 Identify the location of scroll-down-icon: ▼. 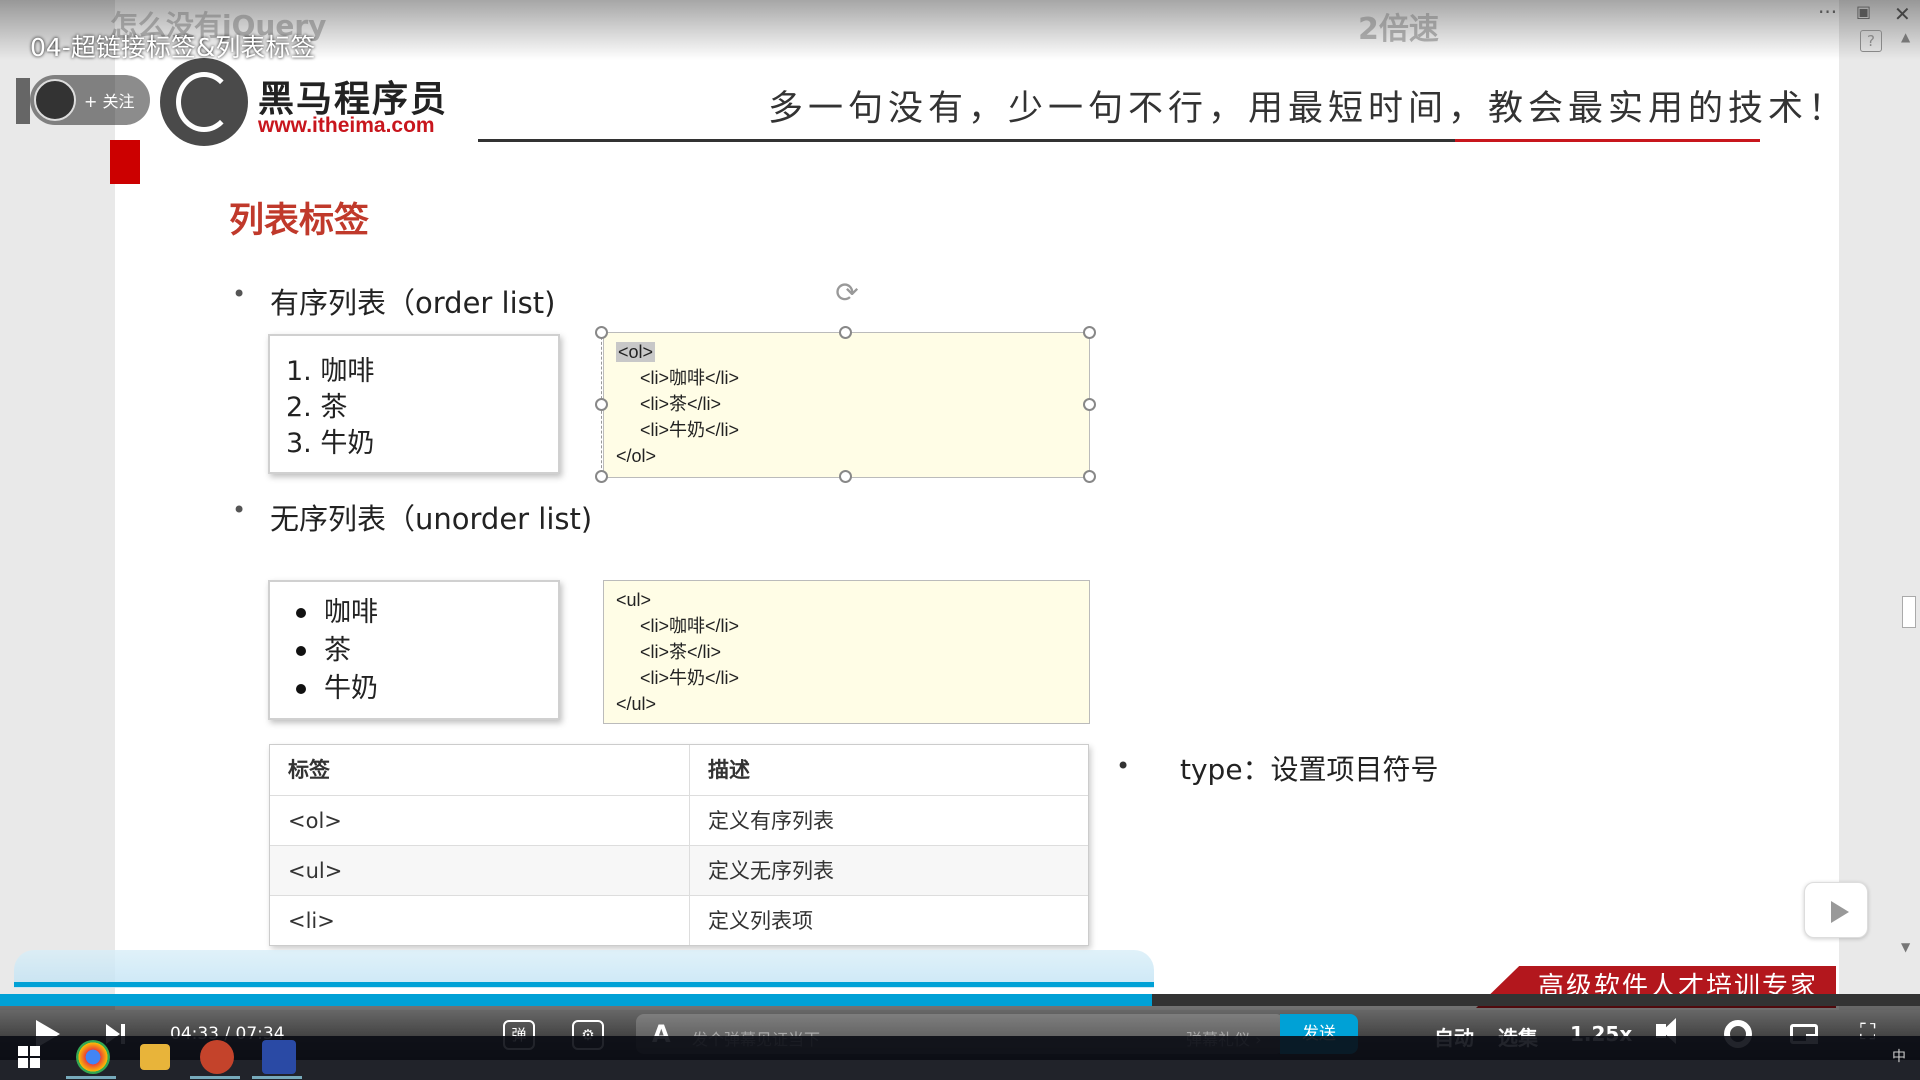
(1905, 947).